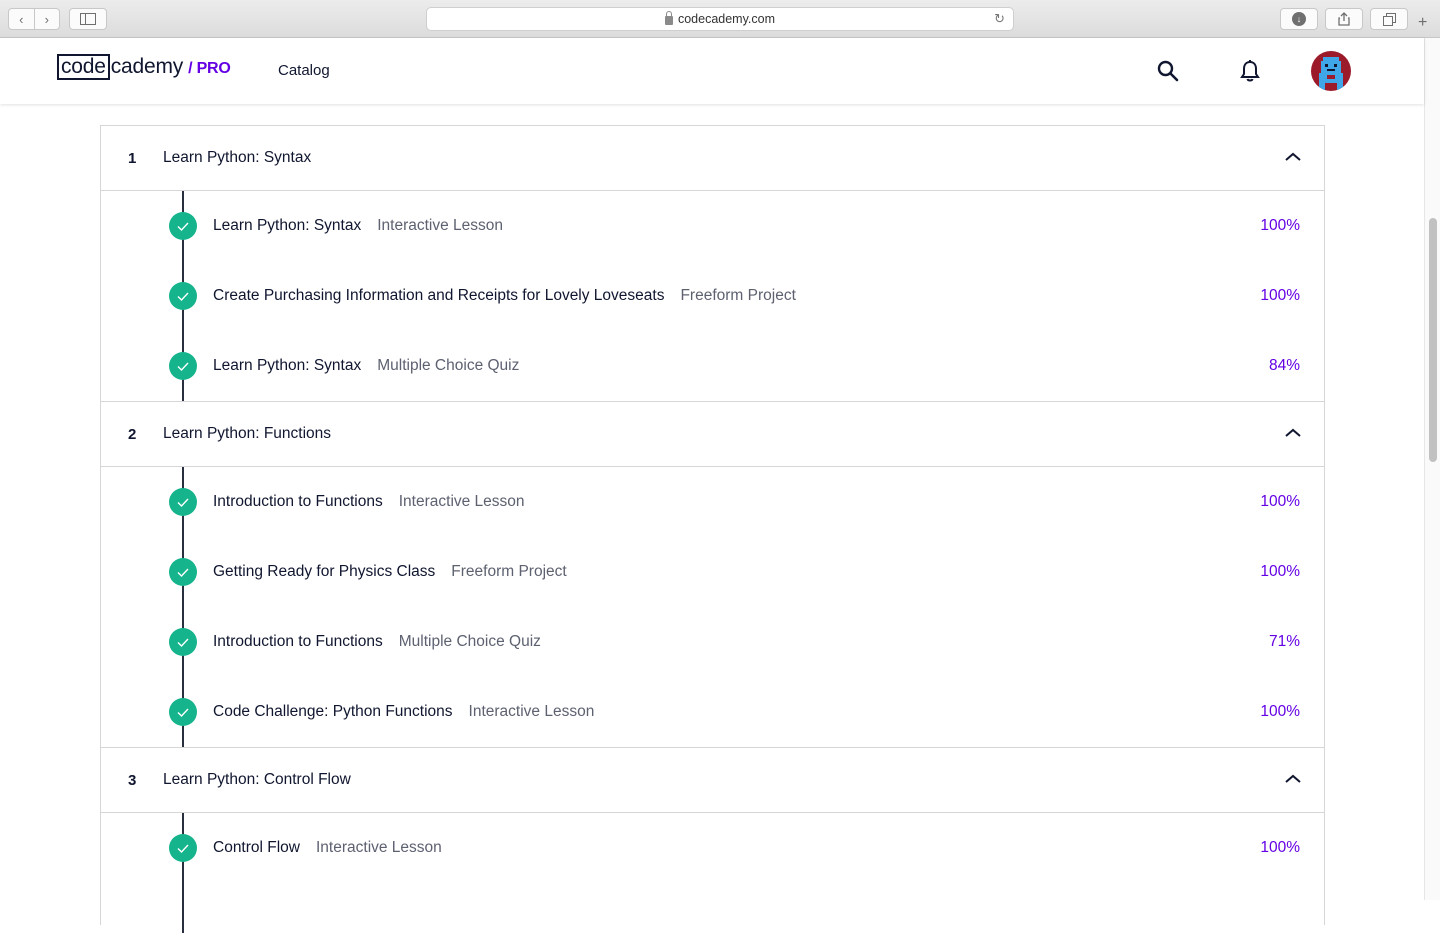  I want to click on item-percent: 84%, so click(1284, 365).